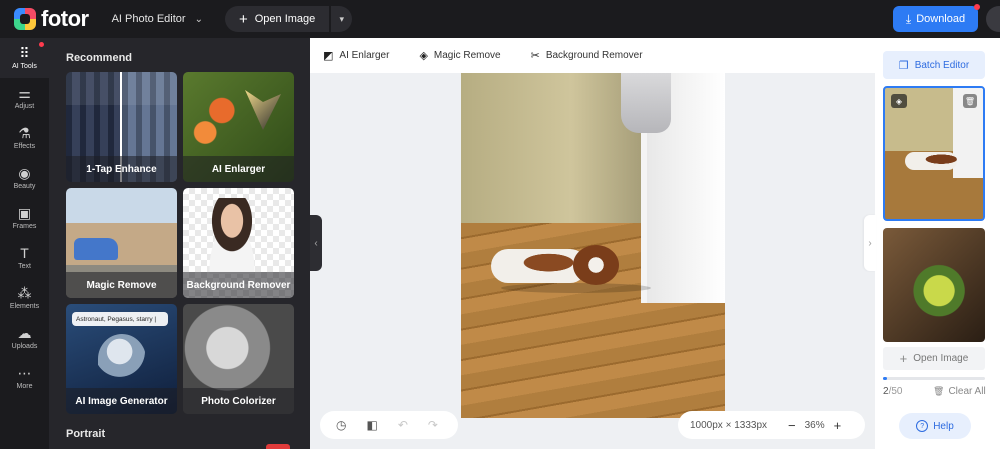 The width and height of the screenshot is (1000, 449). What do you see at coordinates (942, 65) in the screenshot?
I see `batch-editor-label: Batch Editor` at bounding box center [942, 65].